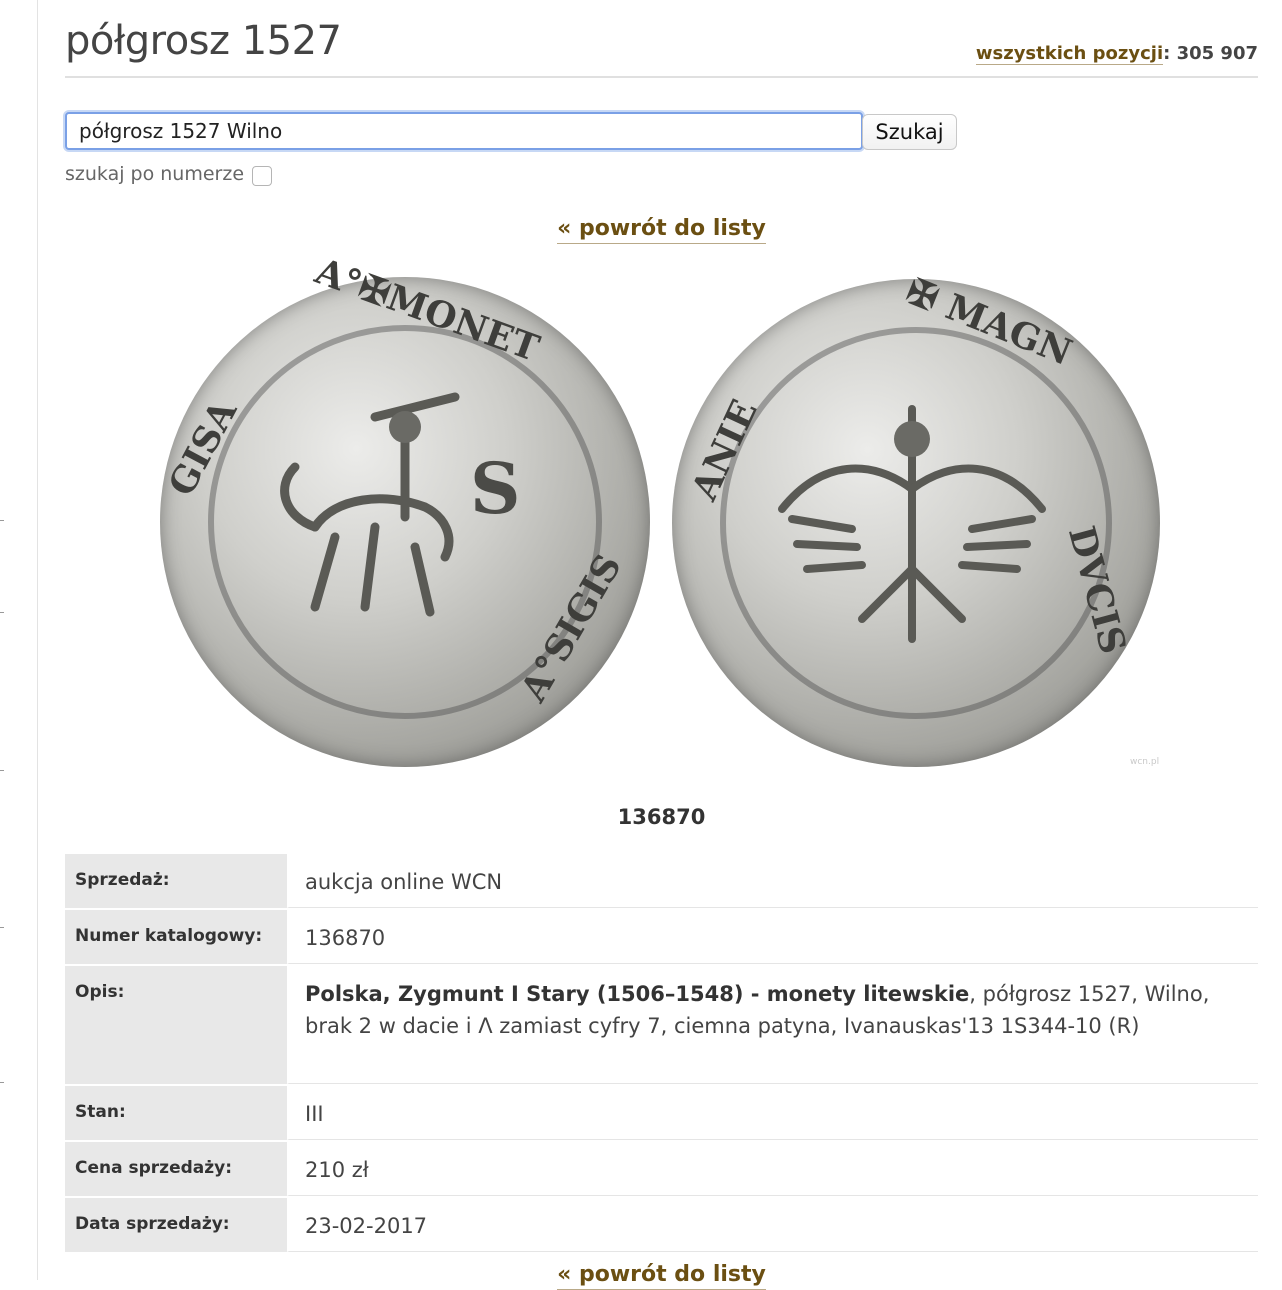 The image size is (1282, 1290). Describe the element at coordinates (1217, 53) in the screenshot. I see `total-value: 305 907` at that location.